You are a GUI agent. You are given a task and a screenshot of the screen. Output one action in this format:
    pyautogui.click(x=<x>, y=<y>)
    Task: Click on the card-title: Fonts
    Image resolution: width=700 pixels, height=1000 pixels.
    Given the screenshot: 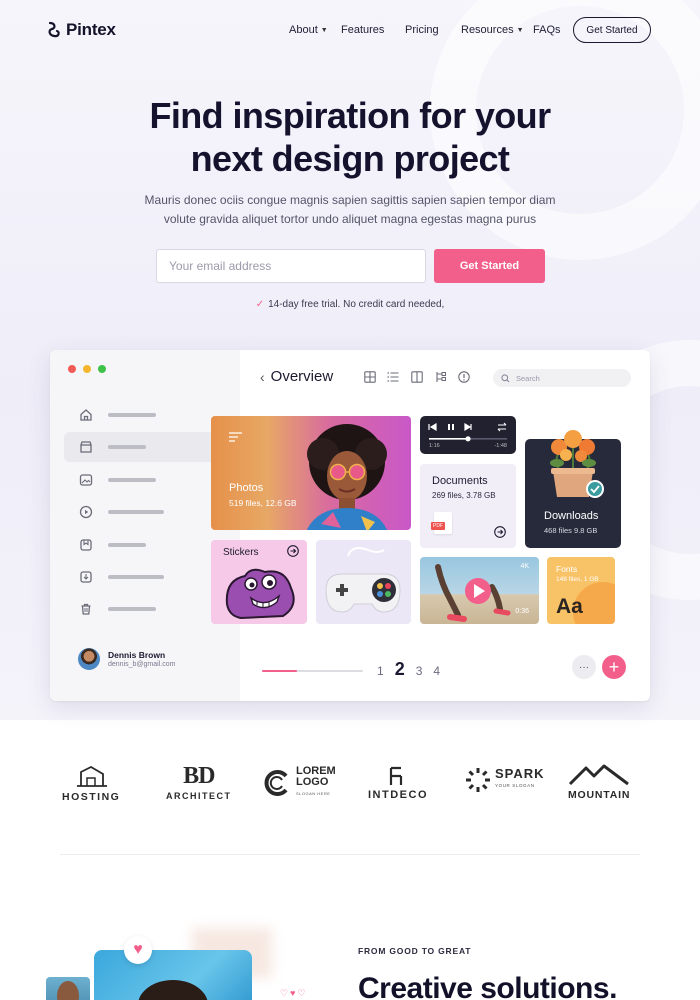 What is the action you would take?
    pyautogui.click(x=567, y=569)
    